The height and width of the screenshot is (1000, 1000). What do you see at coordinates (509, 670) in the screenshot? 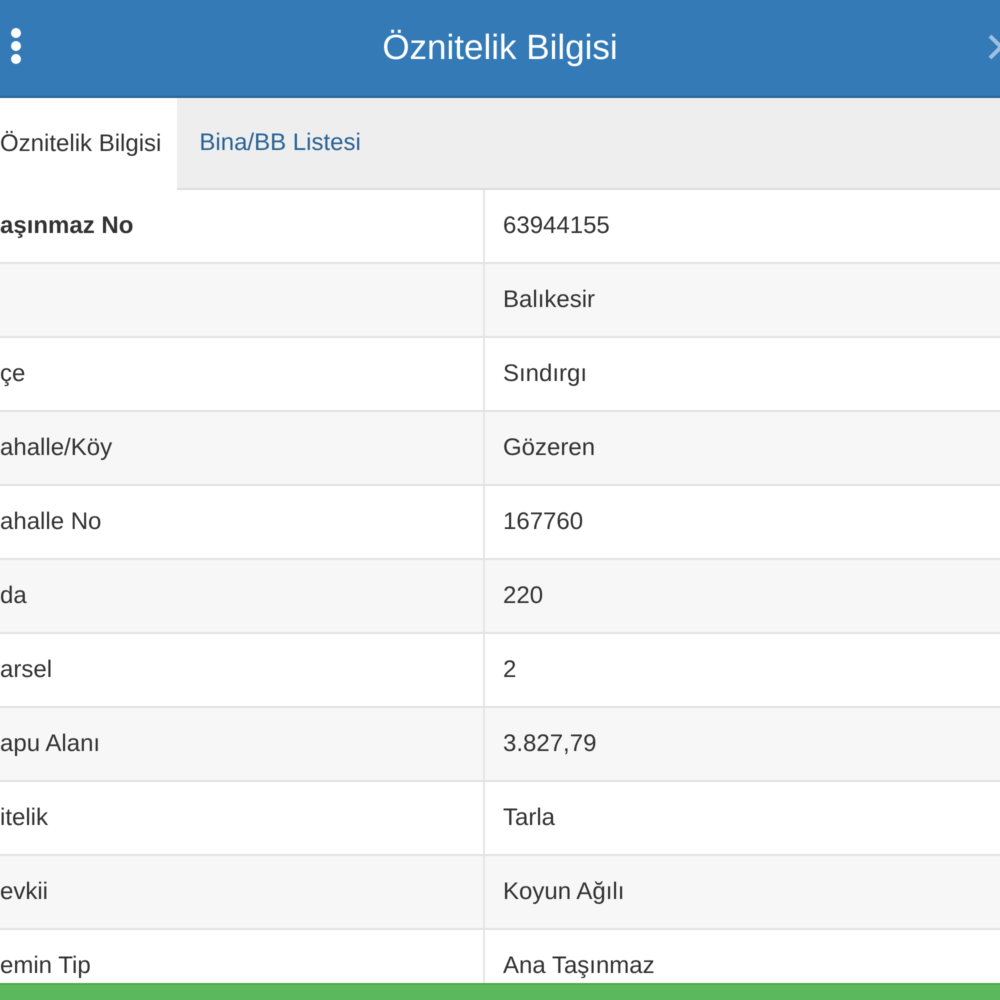
I see `table-cell: 2` at bounding box center [509, 670].